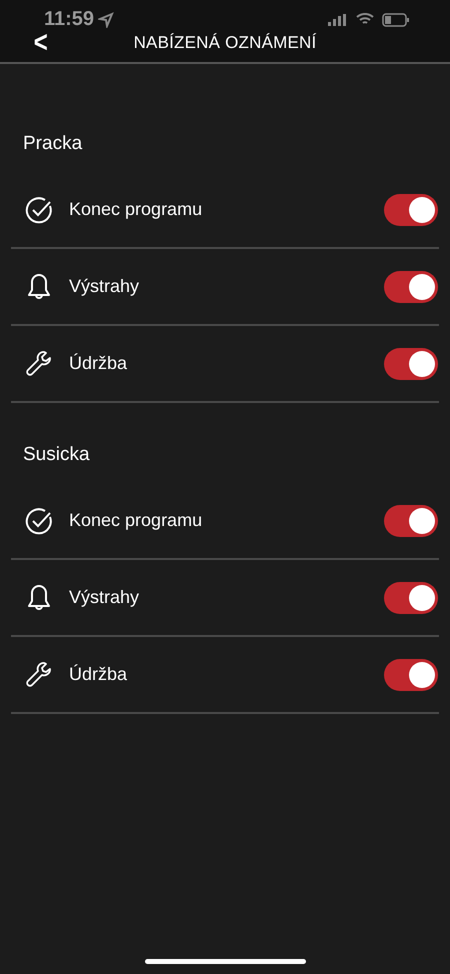 The height and width of the screenshot is (974, 450). I want to click on back-button: <, so click(41, 43).